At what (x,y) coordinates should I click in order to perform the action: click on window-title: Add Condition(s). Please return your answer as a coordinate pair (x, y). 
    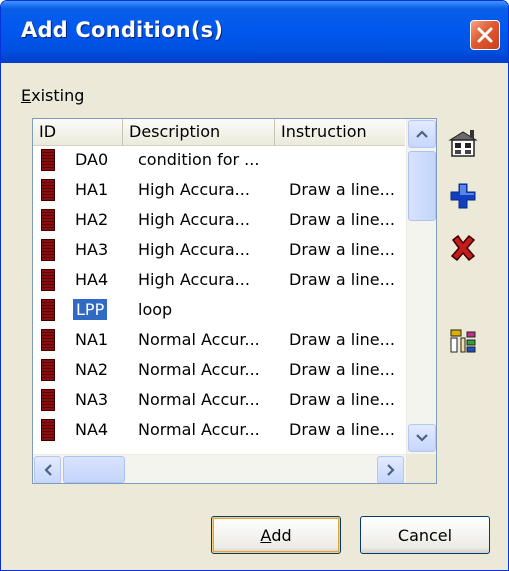
    Looking at the image, I should click on (122, 30).